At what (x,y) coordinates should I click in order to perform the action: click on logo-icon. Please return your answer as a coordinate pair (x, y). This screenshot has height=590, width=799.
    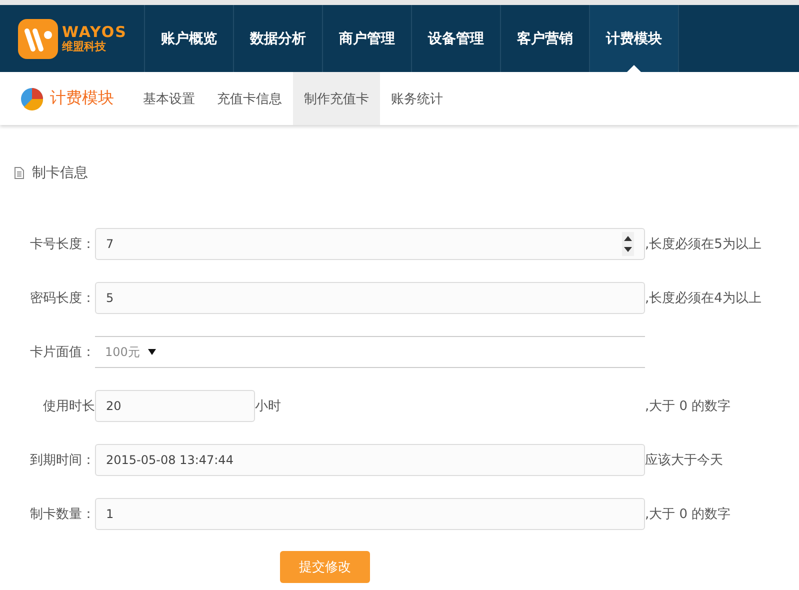
    Looking at the image, I should click on (38, 38).